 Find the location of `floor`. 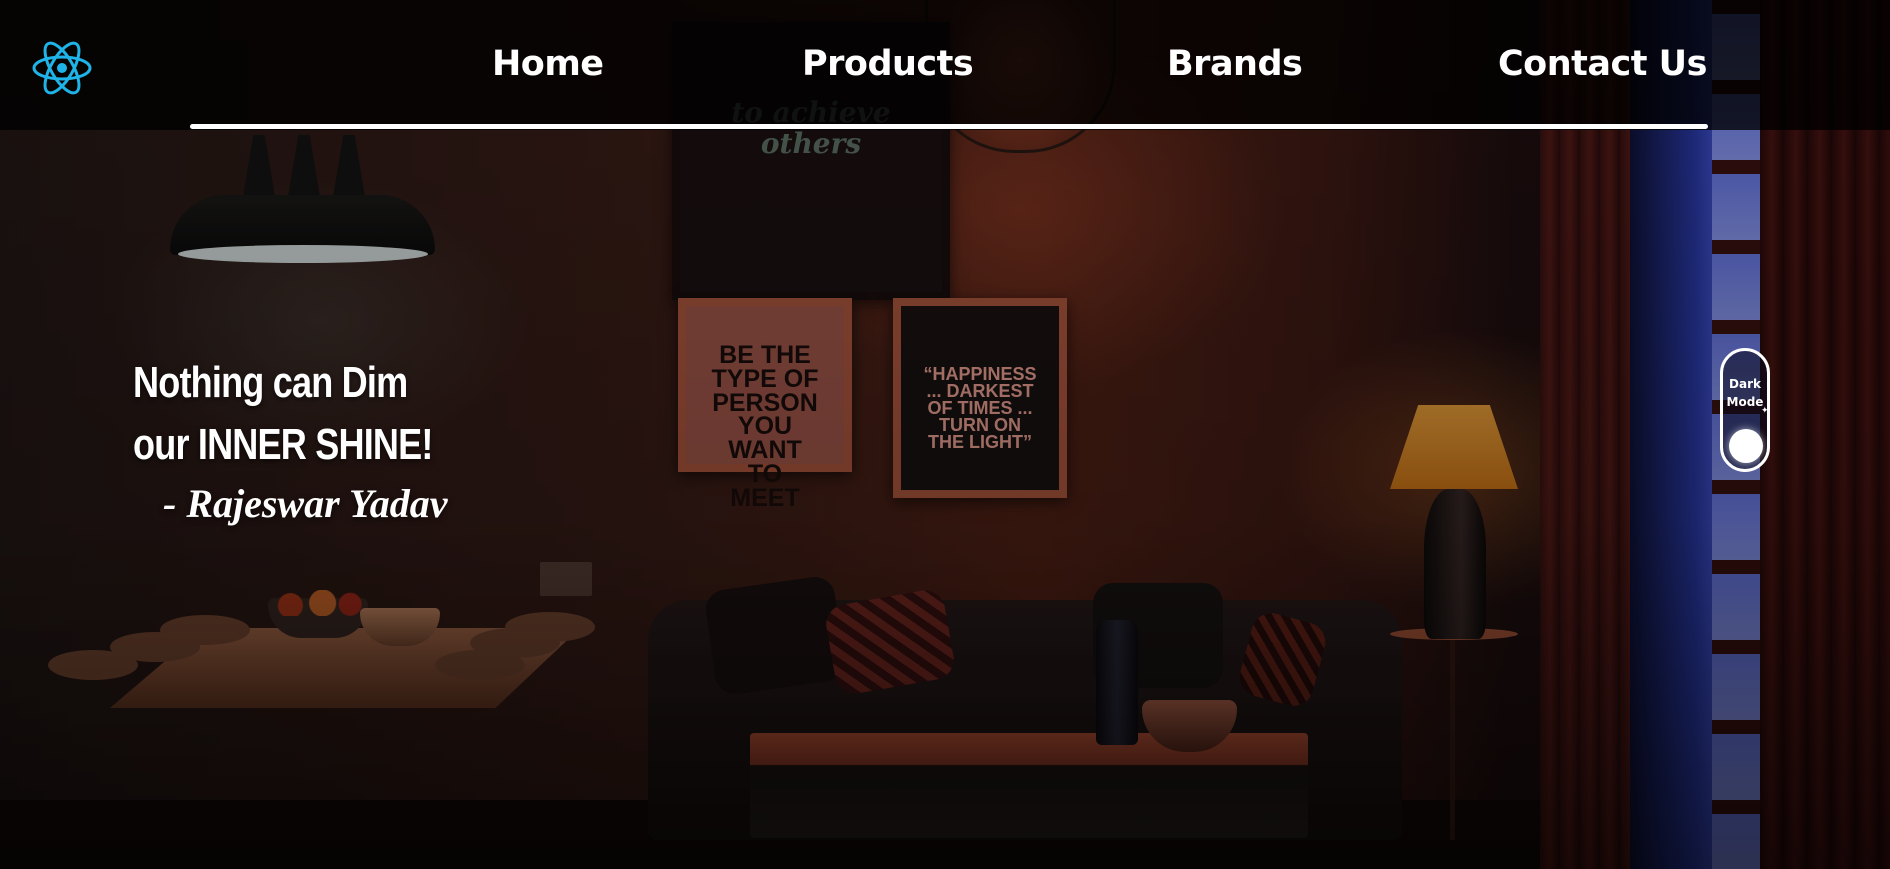

floor is located at coordinates (945, 834).